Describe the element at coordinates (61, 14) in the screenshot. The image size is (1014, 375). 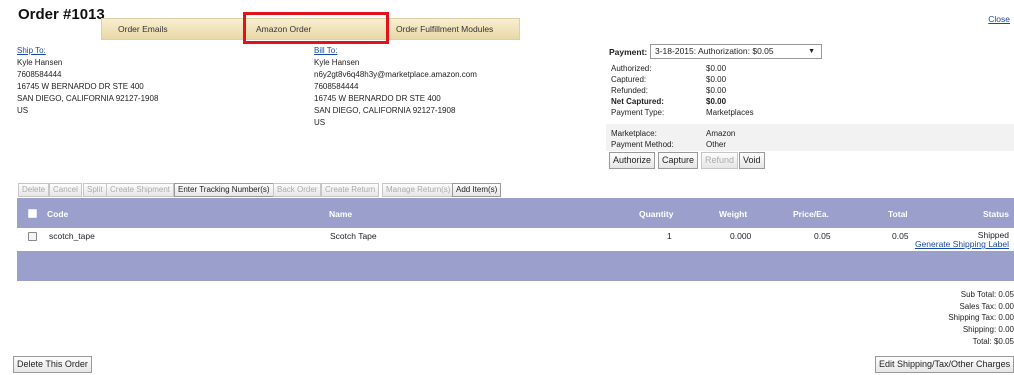
I see `order-title: Order #1013` at that location.